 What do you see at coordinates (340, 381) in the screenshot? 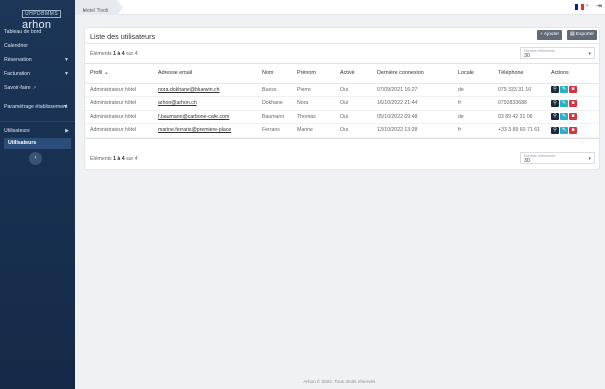
I see `footer-copyright: Arhon © 2022. Tous droits réservés.` at bounding box center [340, 381].